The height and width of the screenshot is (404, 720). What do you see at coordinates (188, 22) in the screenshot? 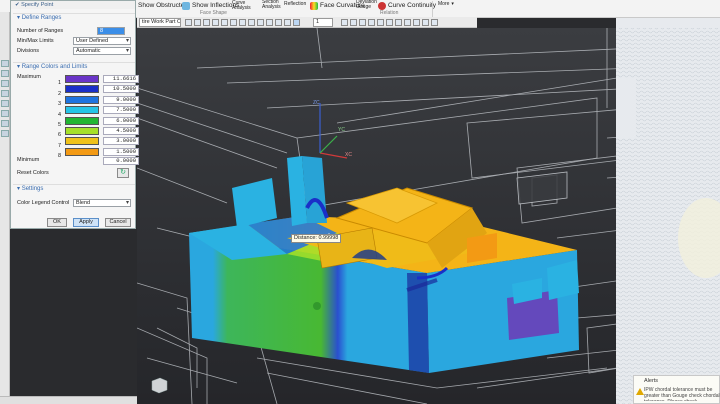
I see `filter-icon` at bounding box center [188, 22].